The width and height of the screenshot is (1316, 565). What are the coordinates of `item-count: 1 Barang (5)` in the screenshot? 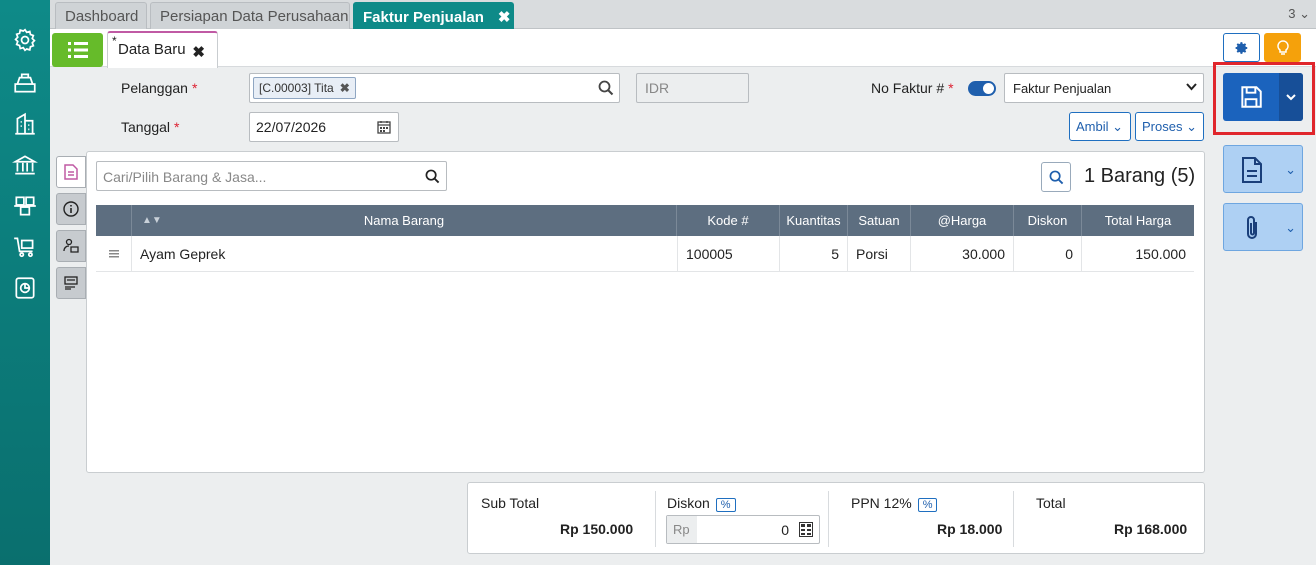 It's located at (1140, 176).